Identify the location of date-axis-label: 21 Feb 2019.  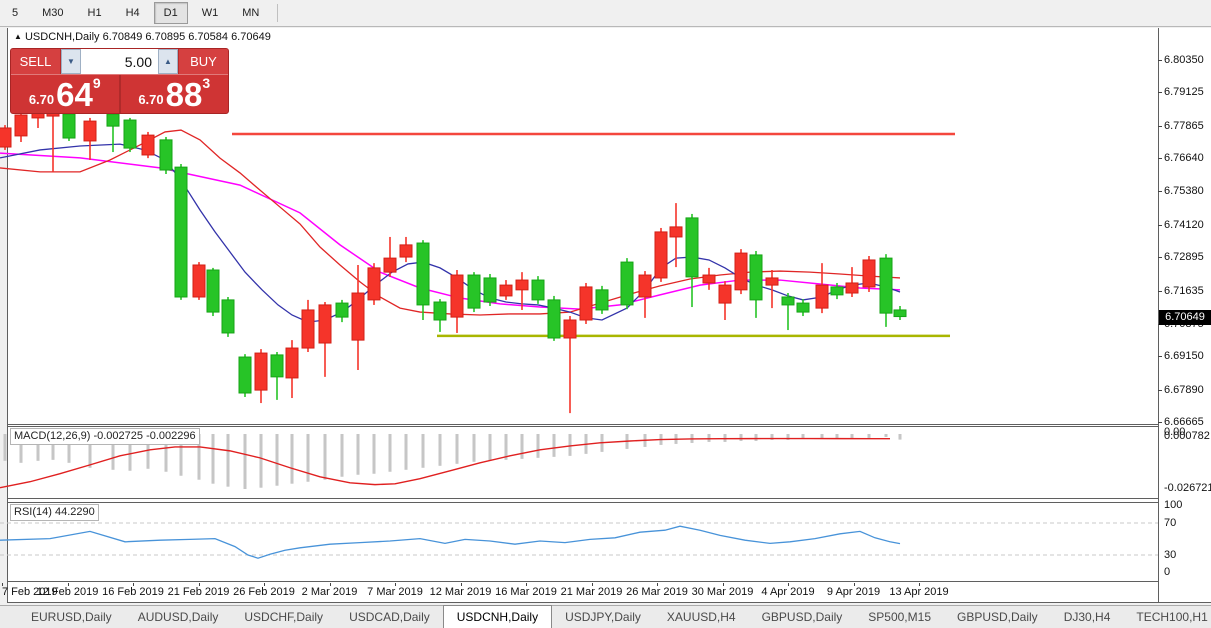
(198, 592).